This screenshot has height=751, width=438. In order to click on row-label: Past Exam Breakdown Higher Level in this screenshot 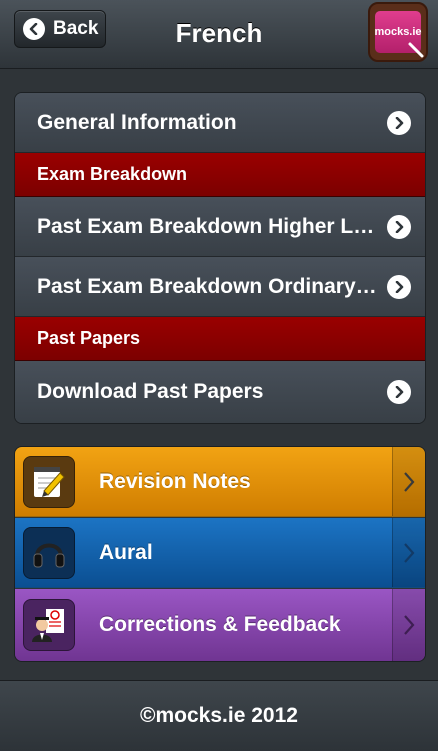, I will do `click(212, 226)`.